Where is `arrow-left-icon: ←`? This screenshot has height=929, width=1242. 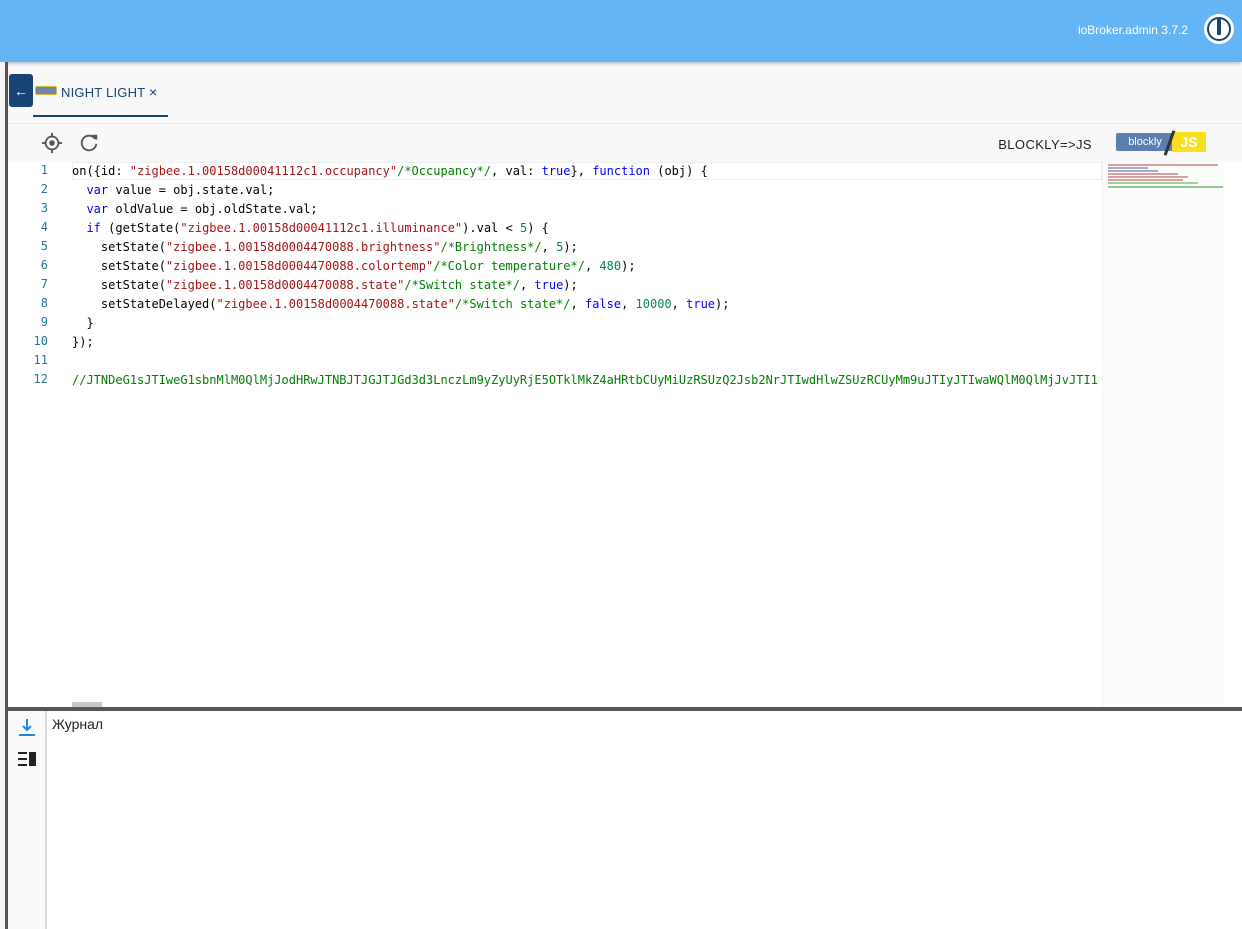
arrow-left-icon: ← is located at coordinates (21, 90).